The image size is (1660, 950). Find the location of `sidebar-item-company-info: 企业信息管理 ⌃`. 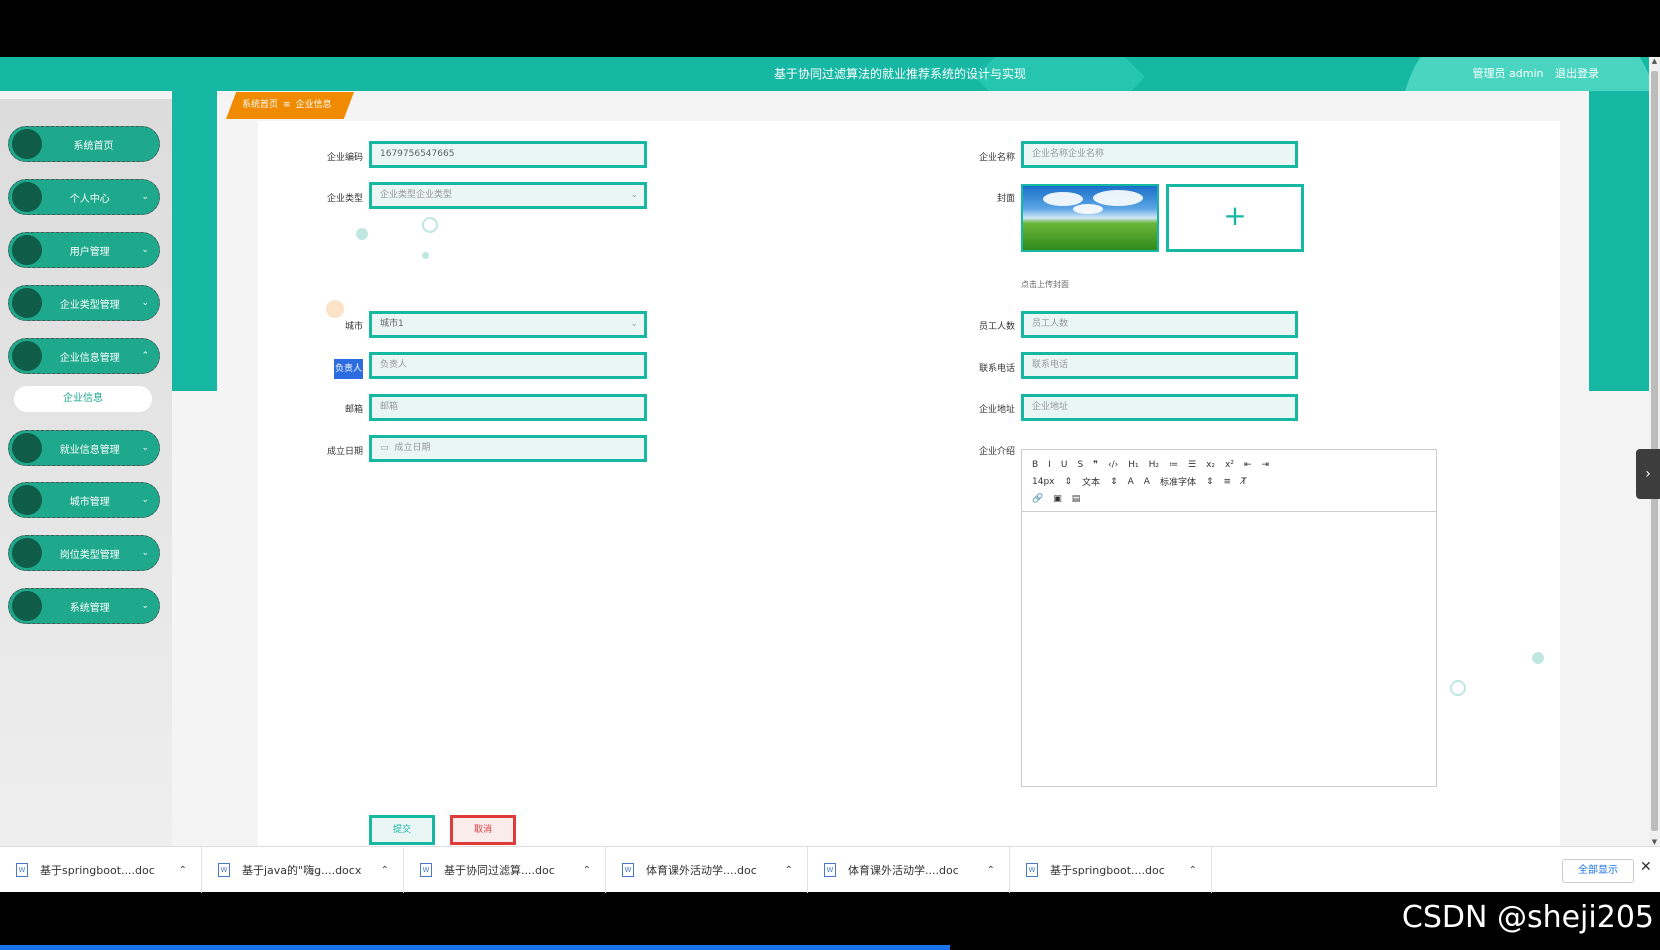

sidebar-item-company-info: 企业信息管理 ⌃ is located at coordinates (84, 356).